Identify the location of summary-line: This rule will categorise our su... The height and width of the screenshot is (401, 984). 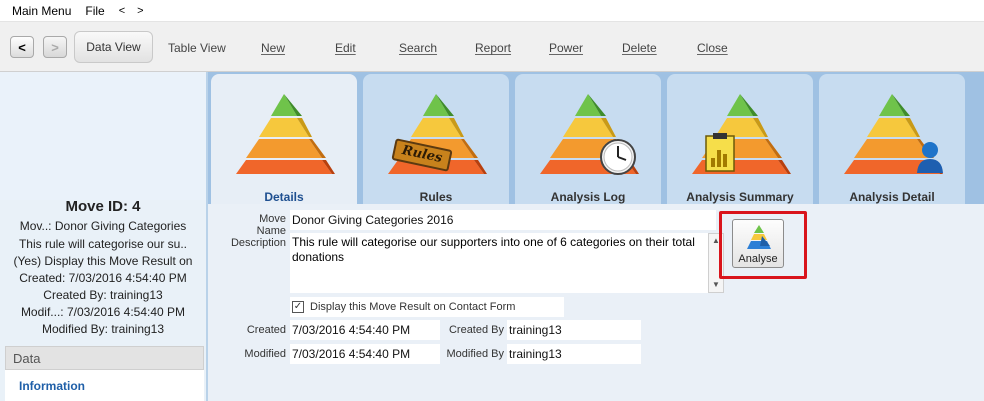
(103, 244).